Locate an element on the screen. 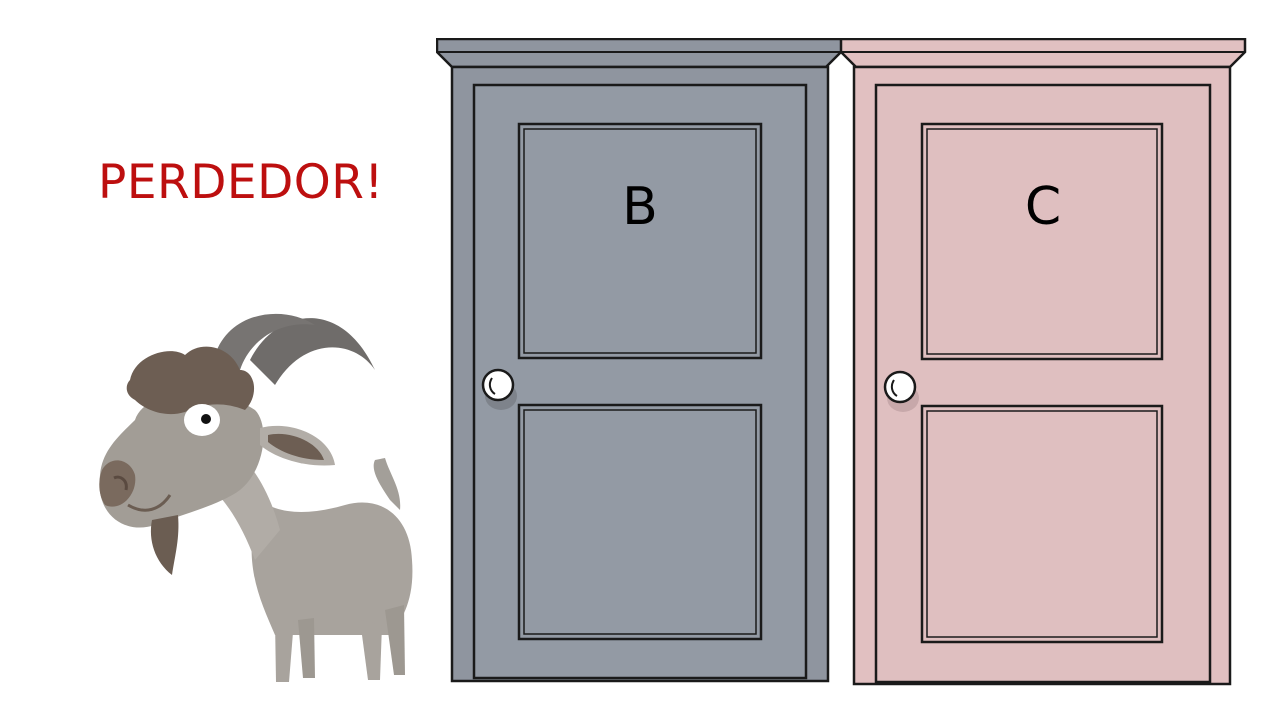 The height and width of the screenshot is (720, 1280). loser-message: PERDEDOR! is located at coordinates (241, 182).